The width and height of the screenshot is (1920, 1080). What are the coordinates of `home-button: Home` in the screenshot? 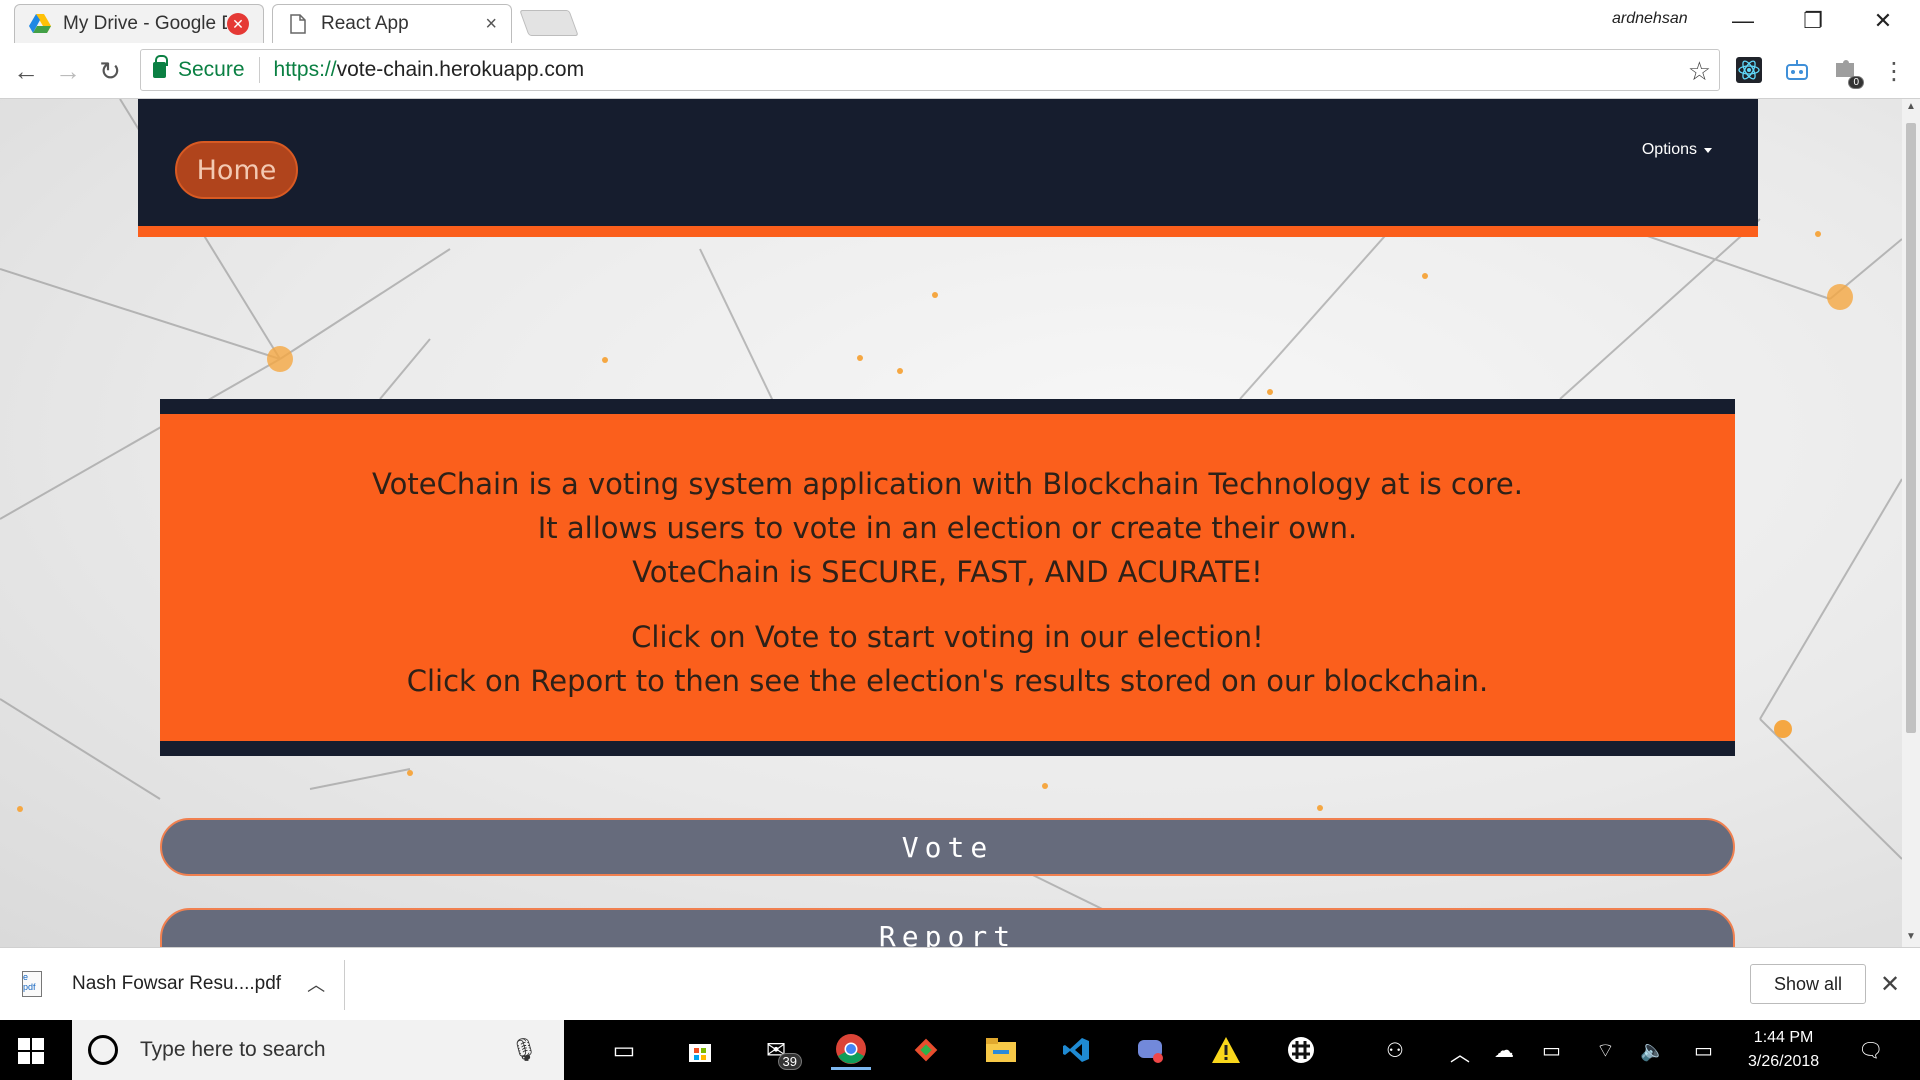 It's located at (236, 170).